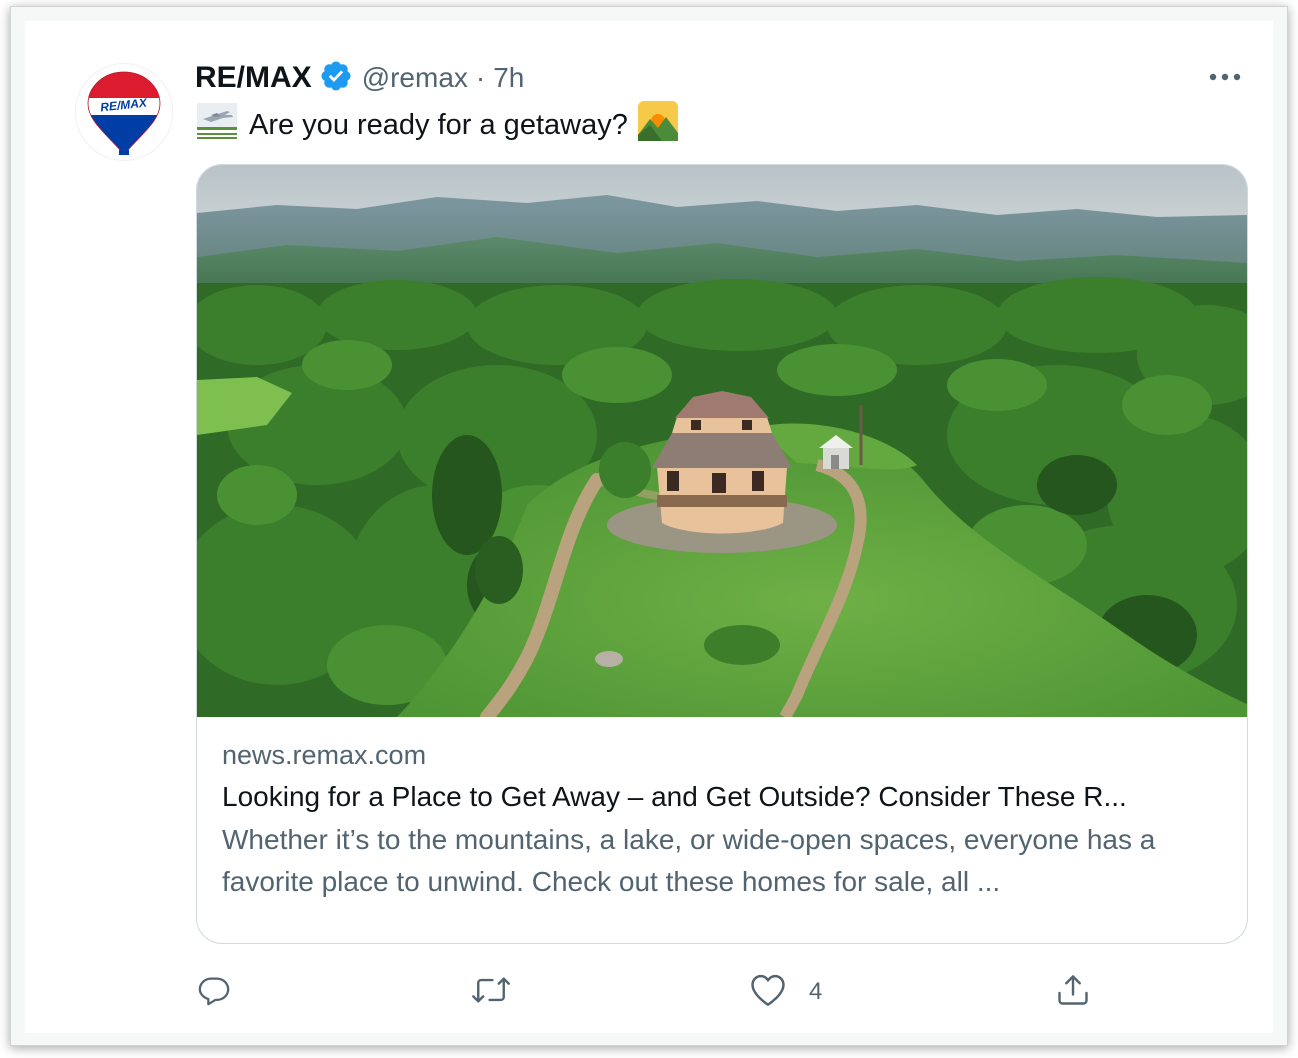 This screenshot has width=1298, height=1058. I want to click on card-domain: news.remax.com, so click(722, 755).